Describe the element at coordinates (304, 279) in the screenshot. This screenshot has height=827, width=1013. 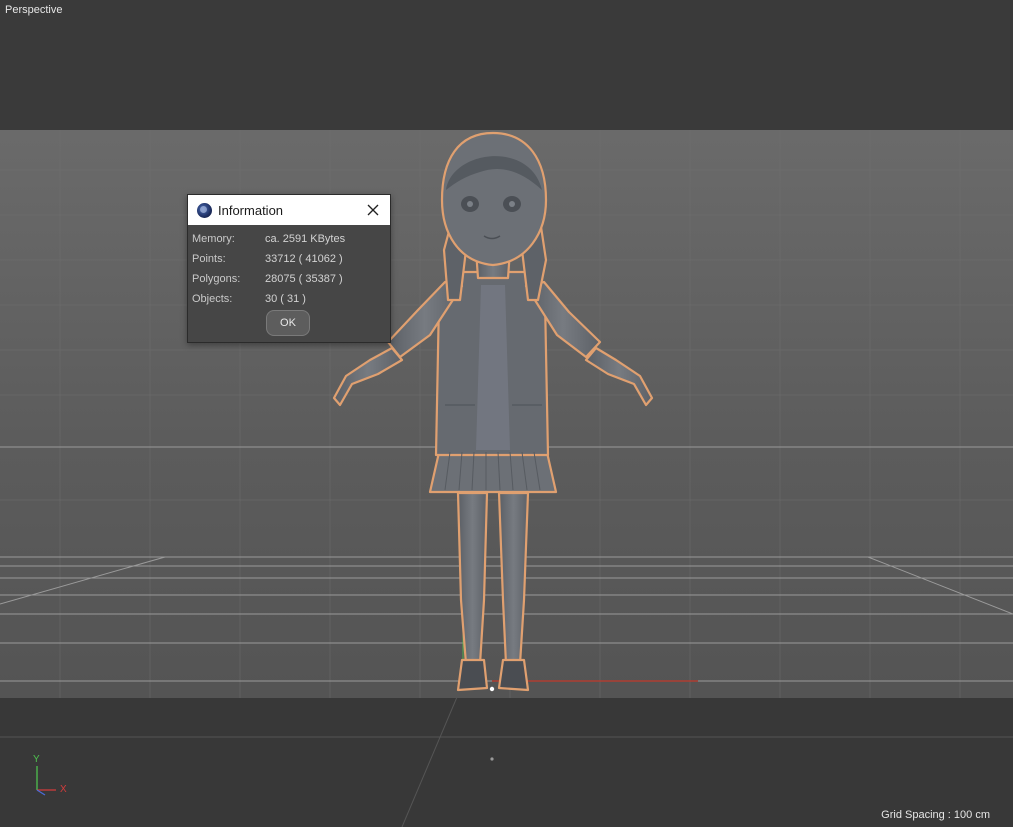
I see `info-value: 28075 ( 35387 )` at that location.